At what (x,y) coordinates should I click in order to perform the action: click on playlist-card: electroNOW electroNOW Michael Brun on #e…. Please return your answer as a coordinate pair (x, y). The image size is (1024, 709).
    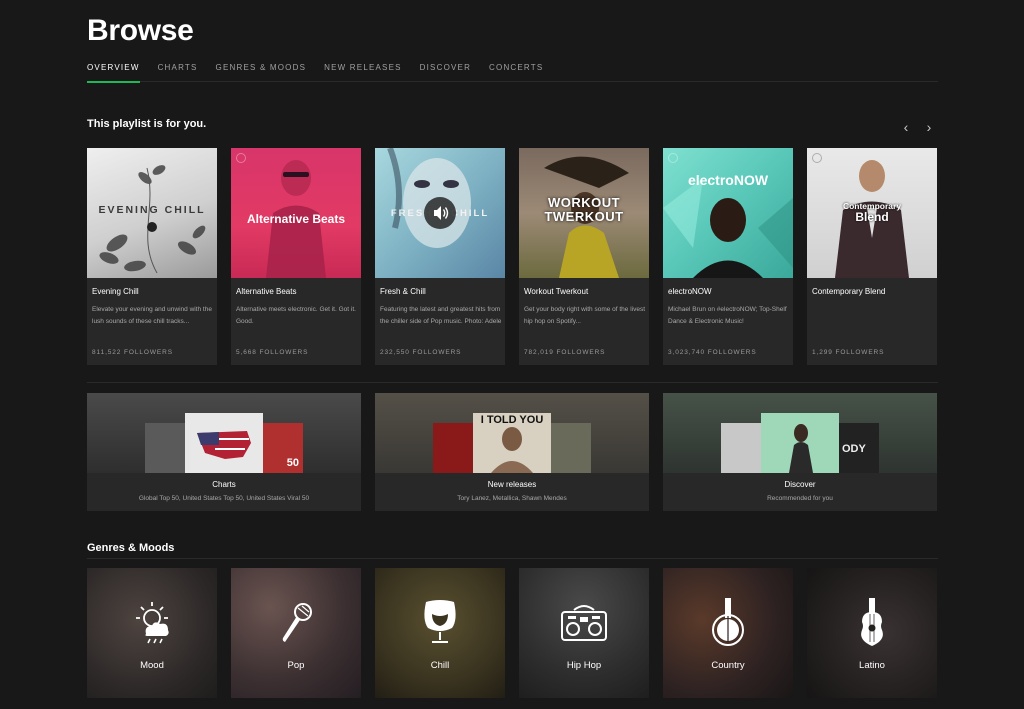
    Looking at the image, I should click on (728, 256).